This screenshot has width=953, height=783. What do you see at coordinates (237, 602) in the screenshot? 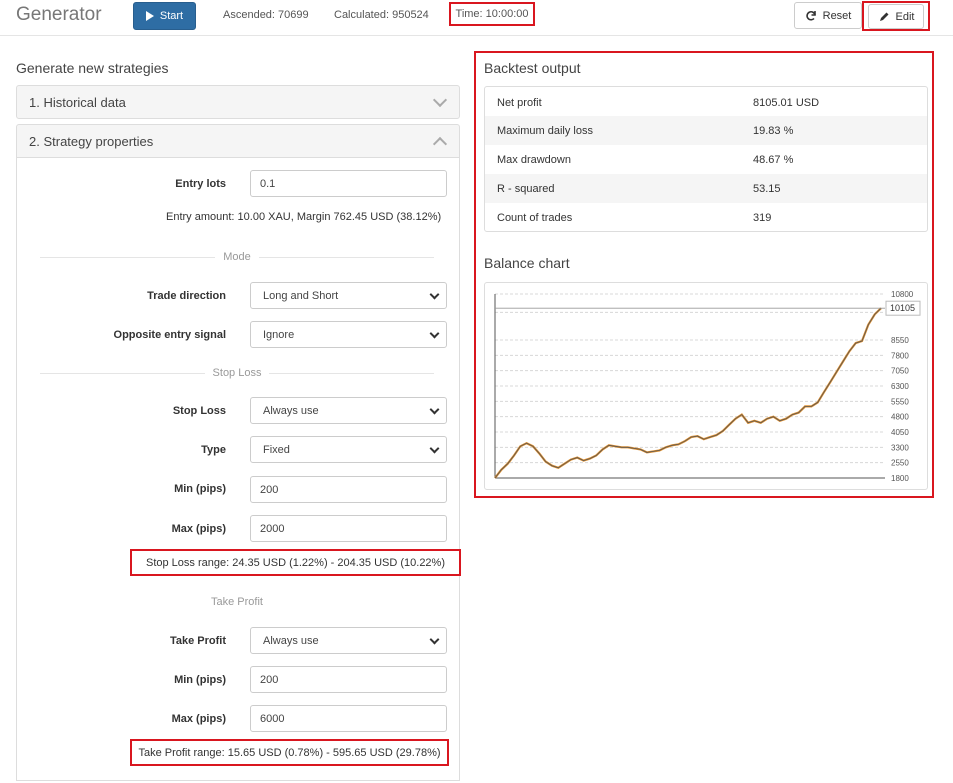
I see `takeprofit-separator: Take Profit` at bounding box center [237, 602].